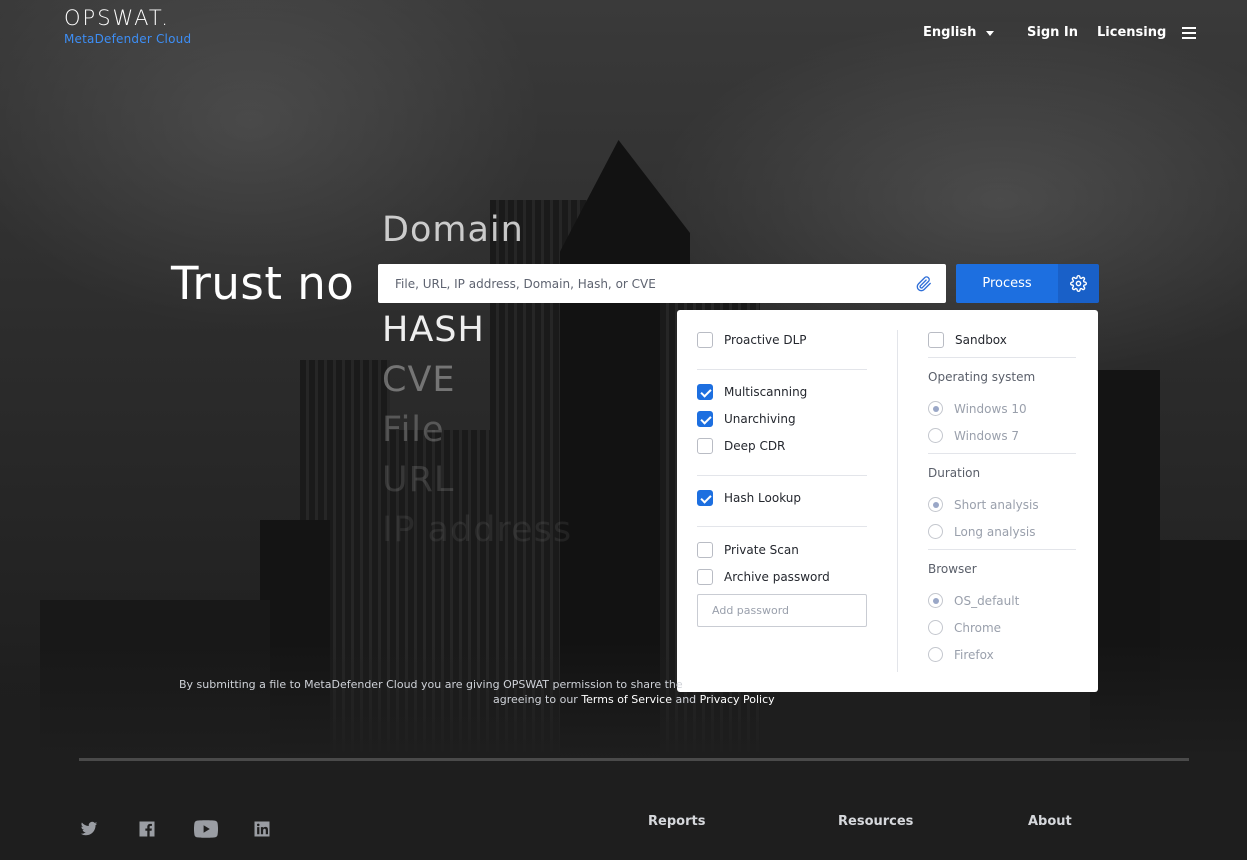 The height and width of the screenshot is (860, 1247). I want to click on os-windows7-option: Windows 7, so click(973, 435).